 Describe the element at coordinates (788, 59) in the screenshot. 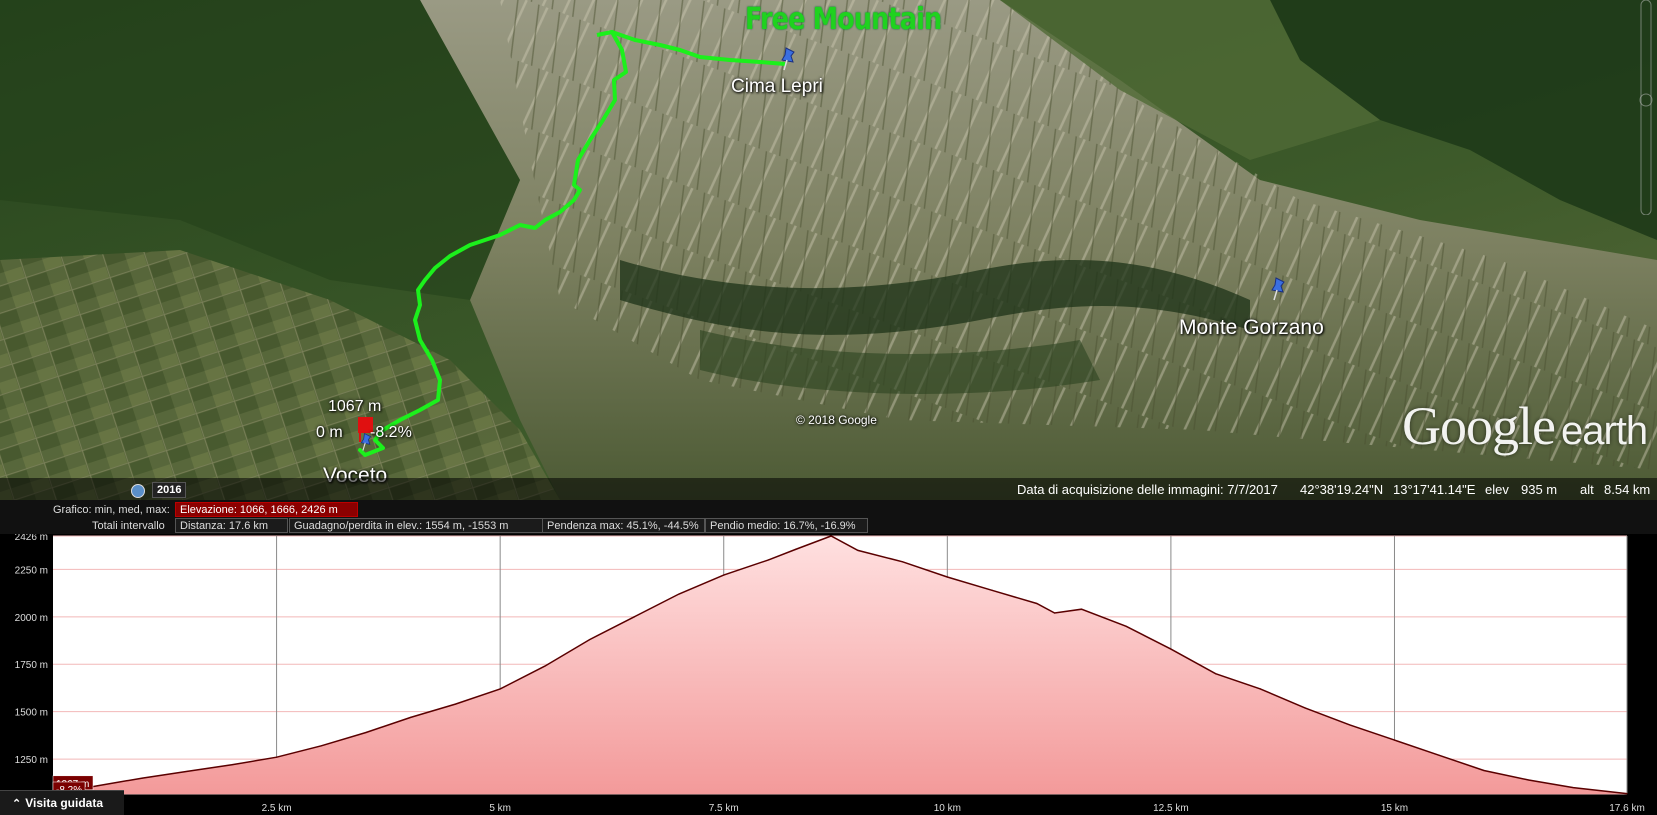

I see `cima-lepri-pushpin-icon` at that location.